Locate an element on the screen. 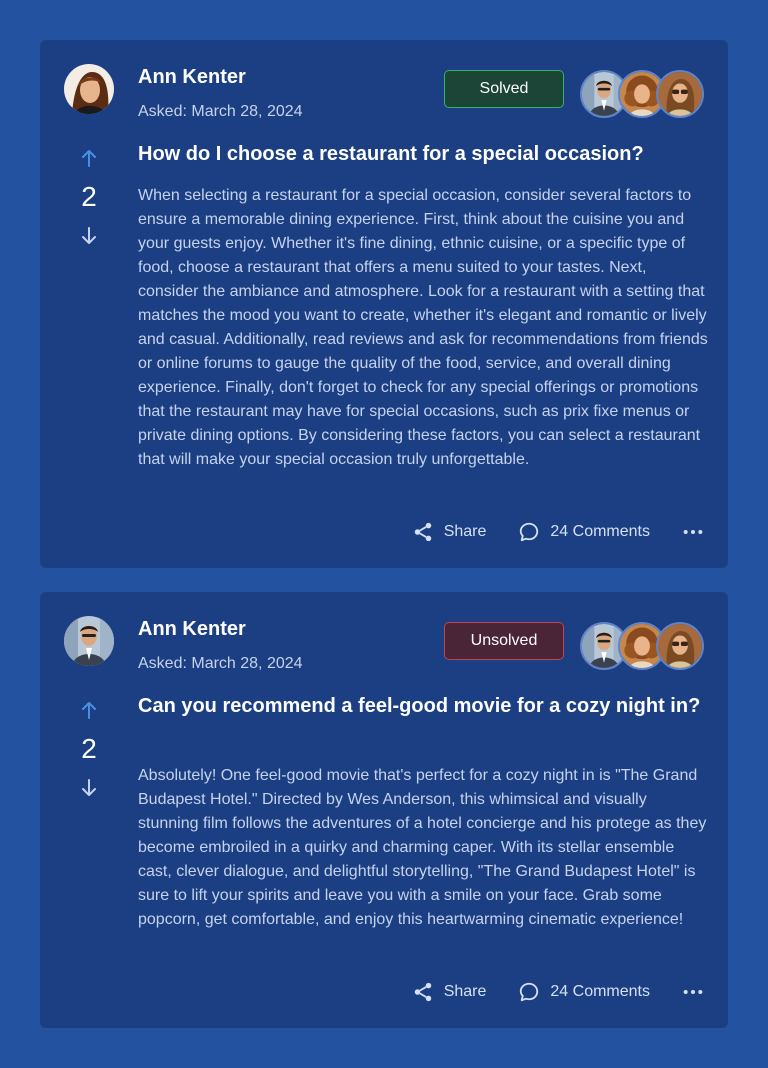  woman-portrait-avatar-icon is located at coordinates (89, 89).